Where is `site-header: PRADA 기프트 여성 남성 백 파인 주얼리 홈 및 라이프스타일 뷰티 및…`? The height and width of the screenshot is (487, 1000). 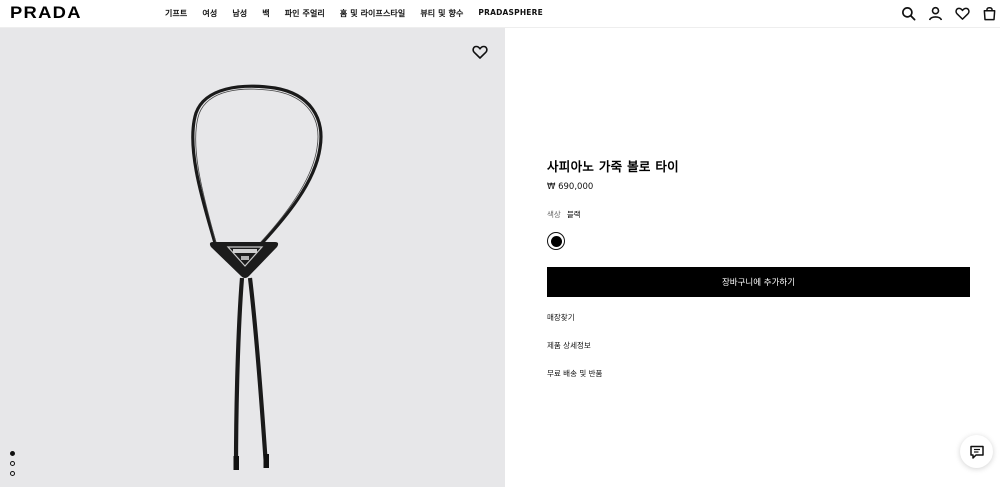
site-header: PRADA 기프트 여성 남성 백 파인 주얼리 홈 및 라이프스타일 뷰티 및… is located at coordinates (500, 14).